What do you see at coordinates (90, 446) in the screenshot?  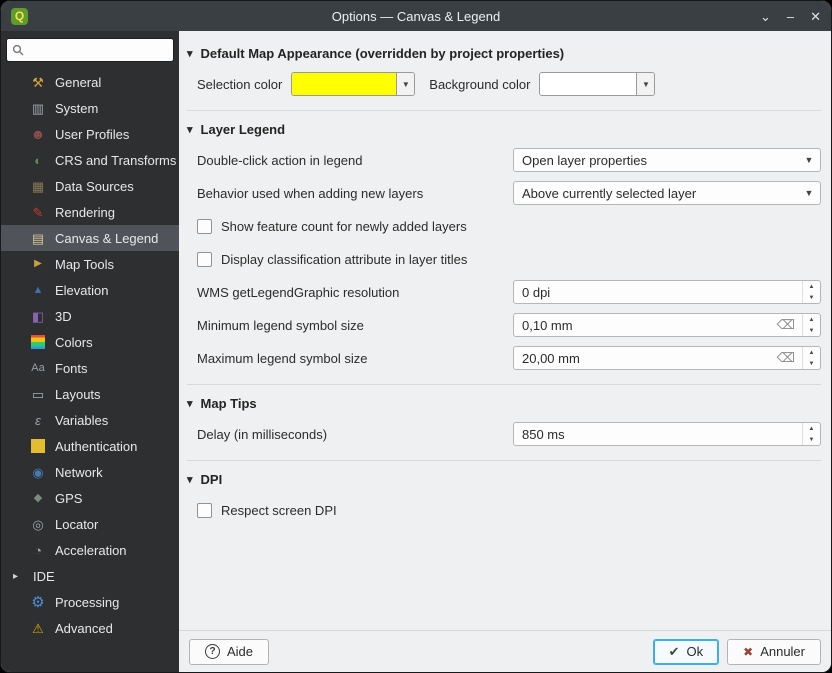 I see `sidebar-item-authentication: Authentication` at bounding box center [90, 446].